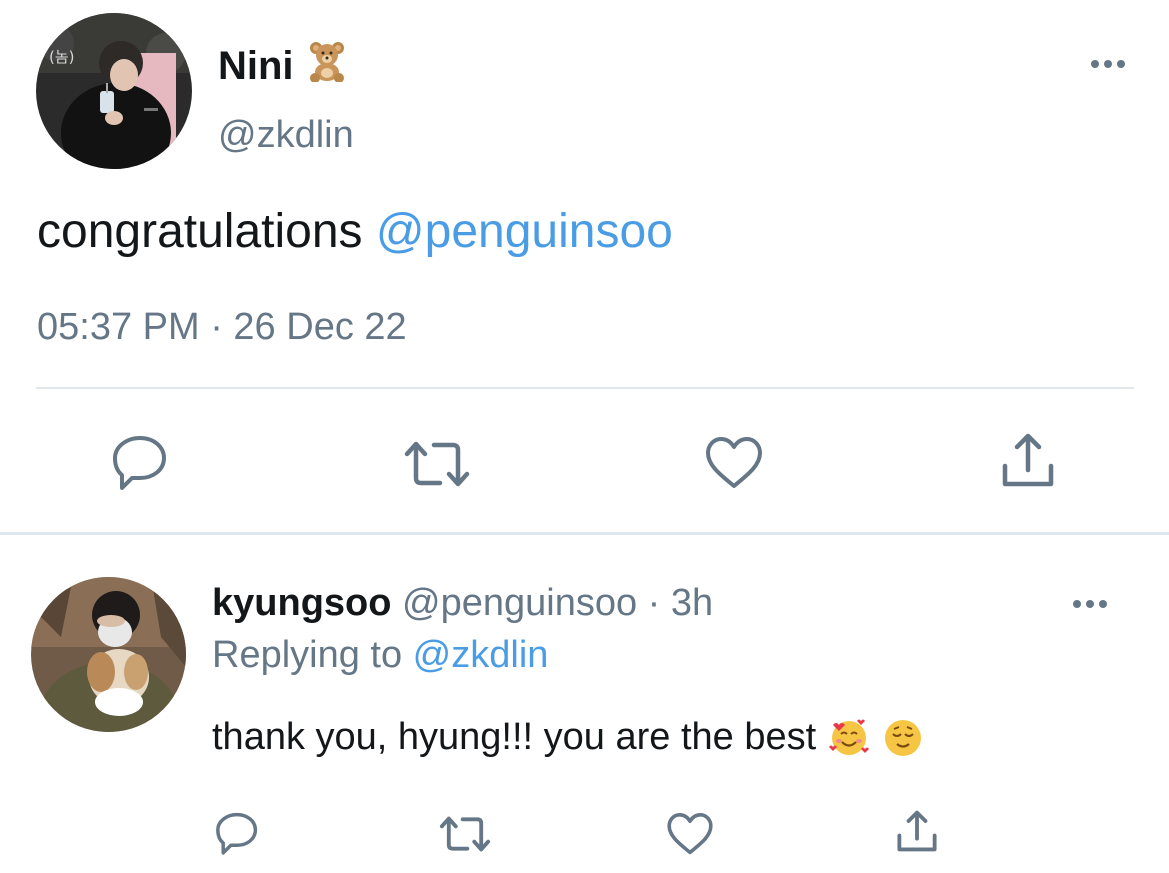  I want to click on retweet-button, so click(437, 464).